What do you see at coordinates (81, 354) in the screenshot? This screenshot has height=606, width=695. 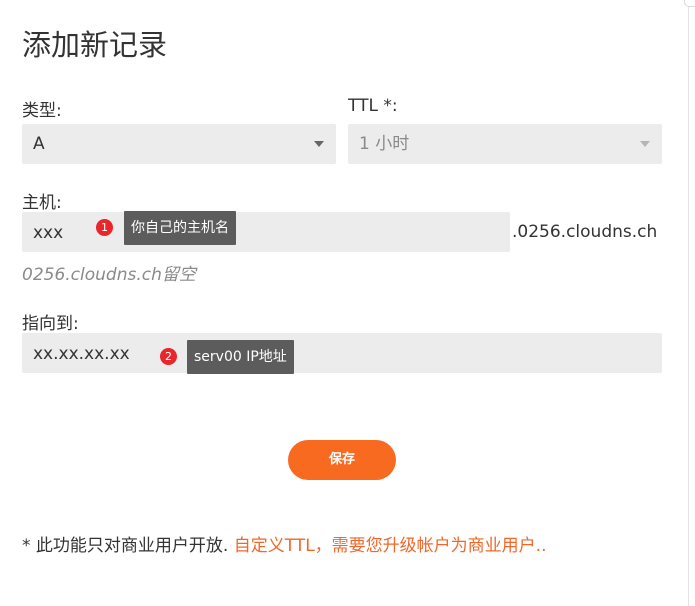 I see `points-to-input-value: xx.xx.xx.xx` at bounding box center [81, 354].